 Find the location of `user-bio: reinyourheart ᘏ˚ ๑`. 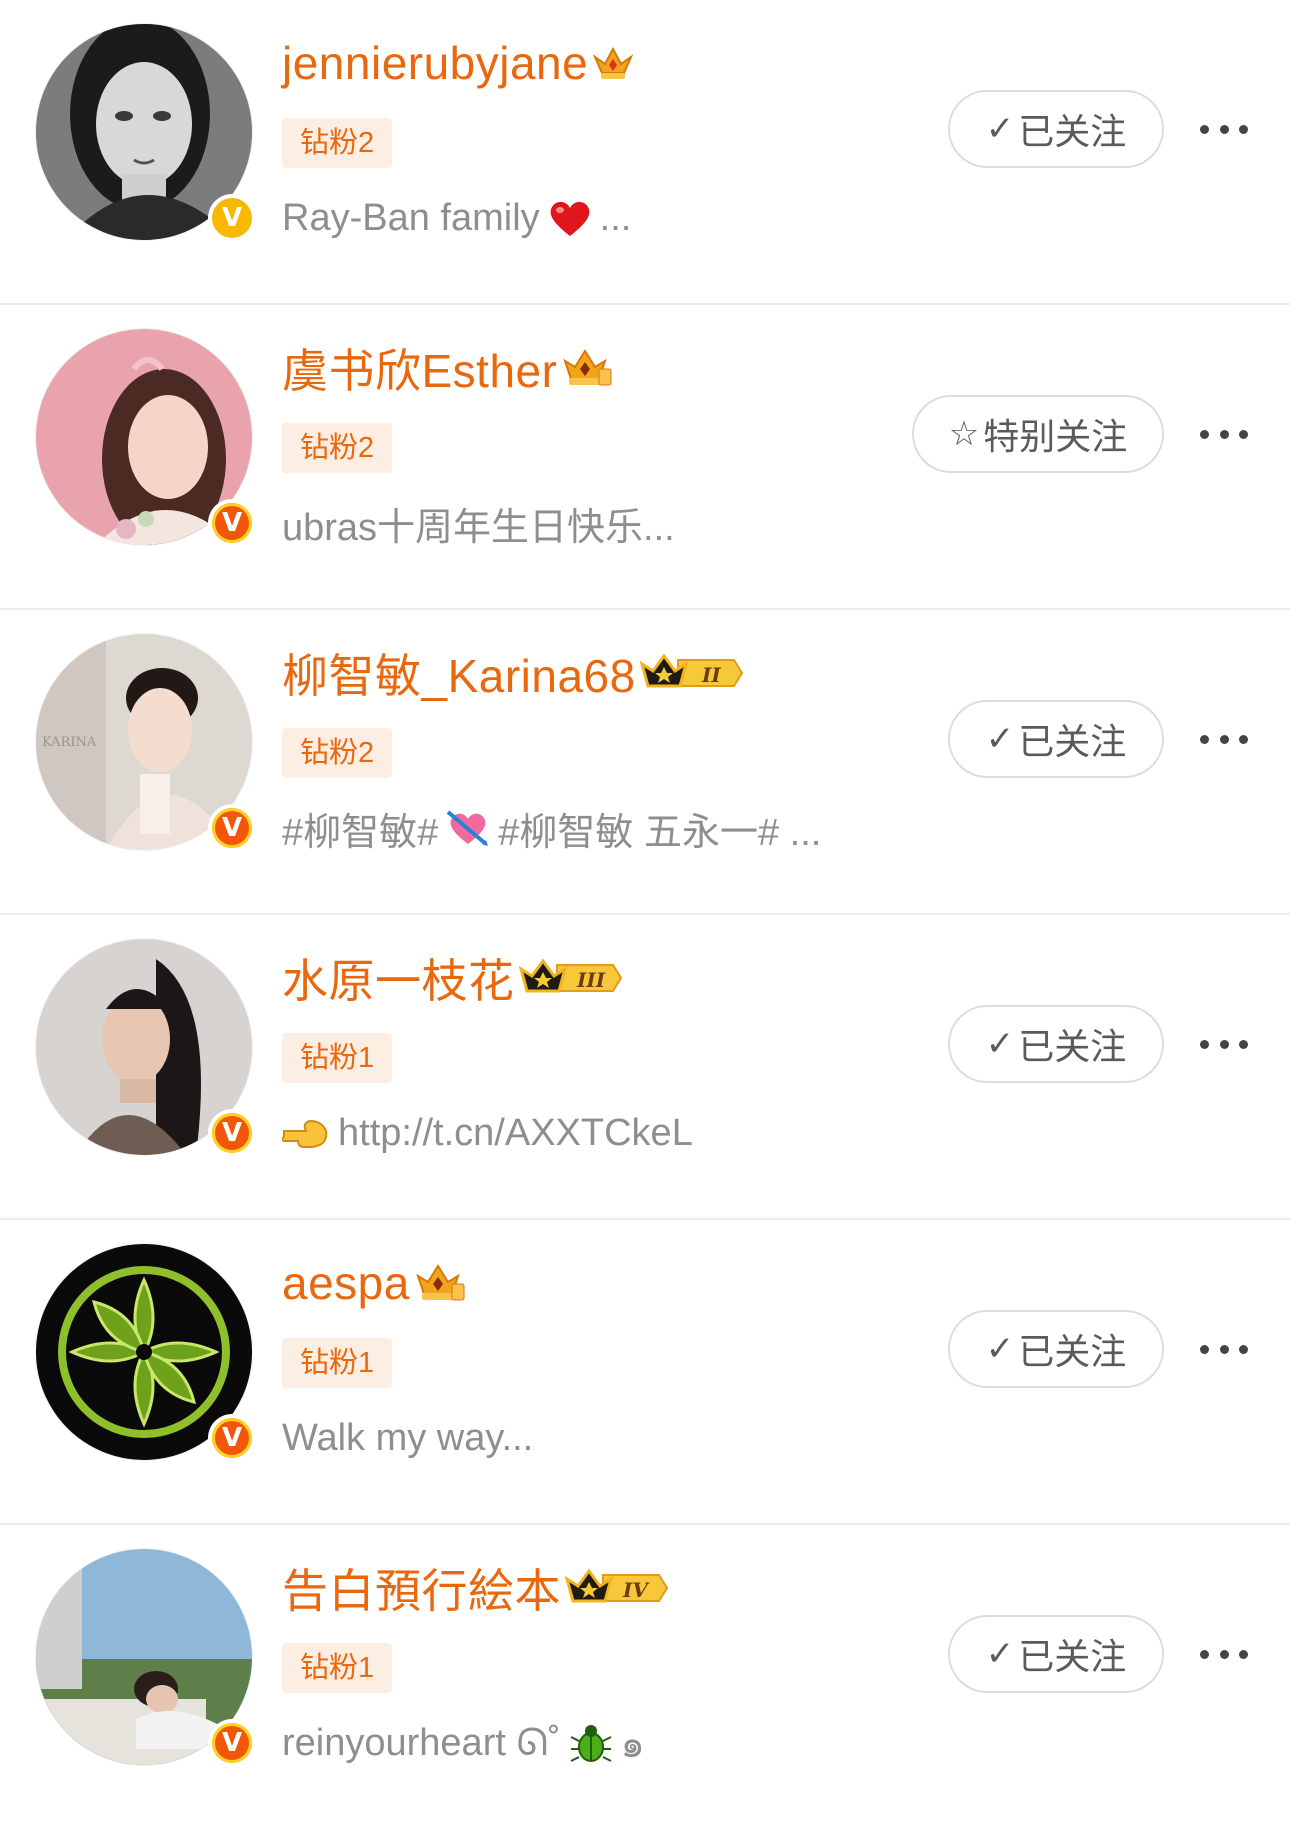

user-bio: reinyourheart ᘏ˚ ๑ is located at coordinates (463, 1743).